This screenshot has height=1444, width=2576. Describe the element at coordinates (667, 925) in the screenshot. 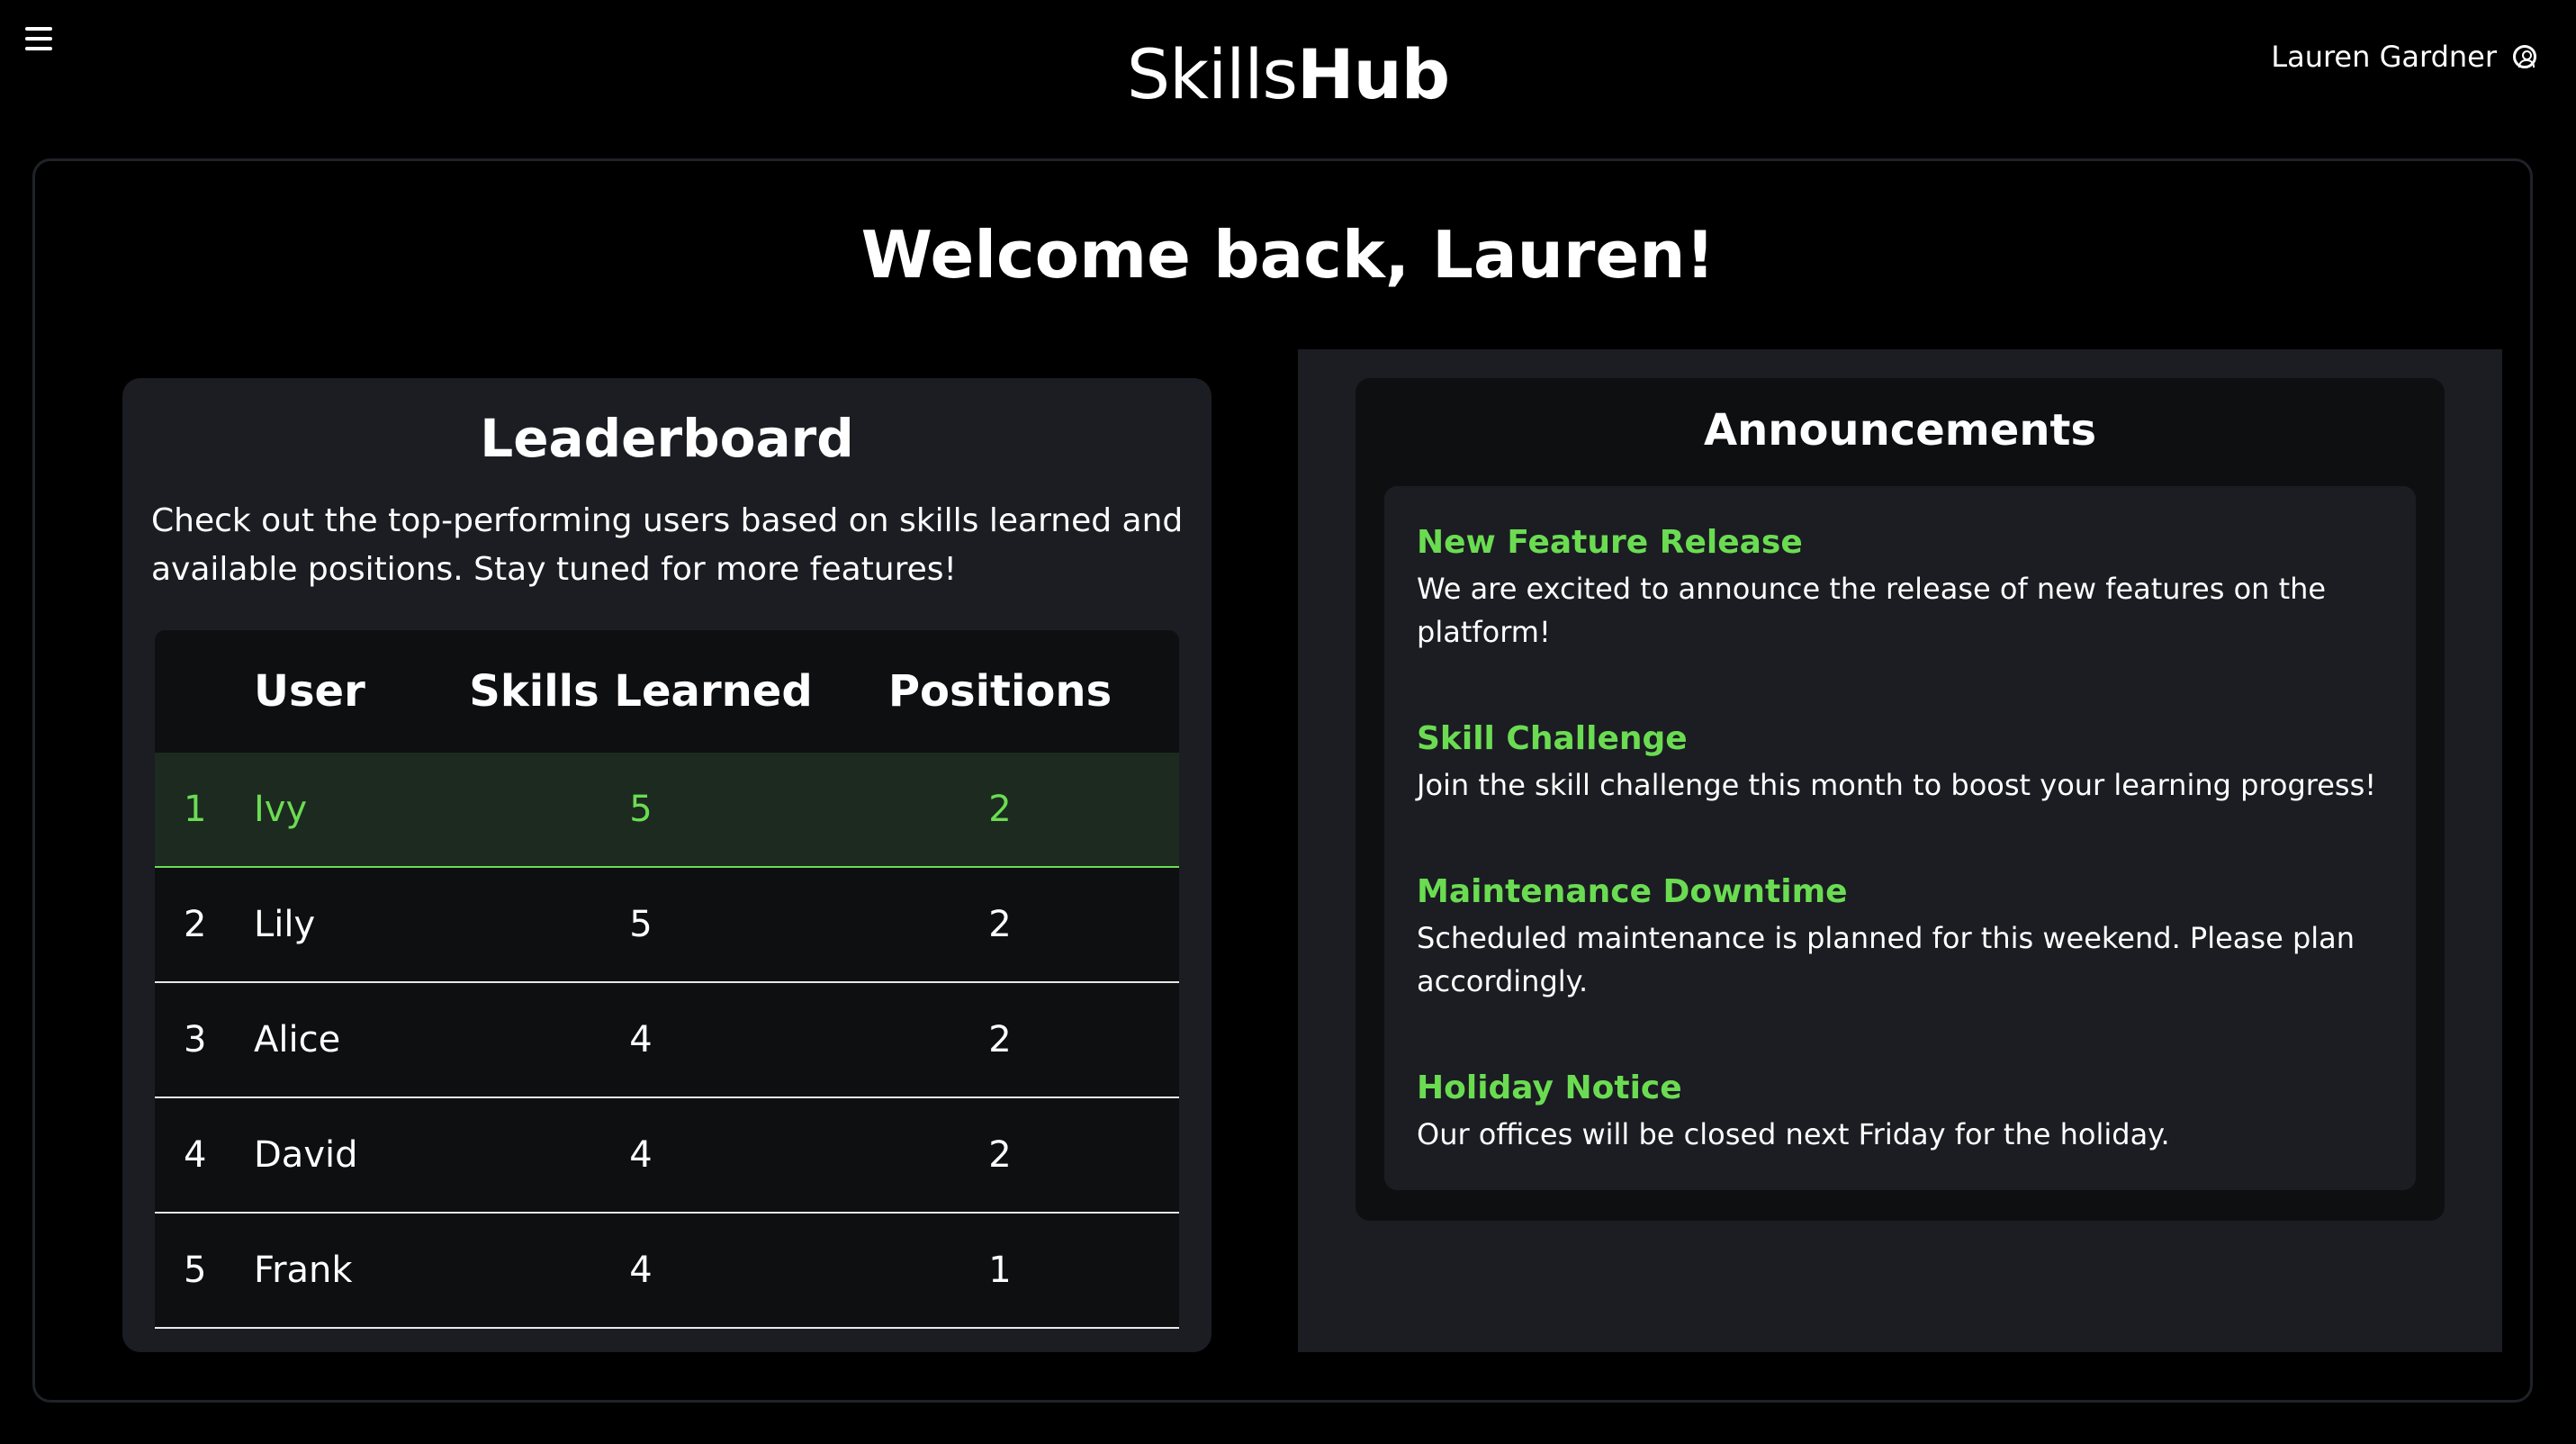

I see `table-row: 2 Lily 5 2` at that location.